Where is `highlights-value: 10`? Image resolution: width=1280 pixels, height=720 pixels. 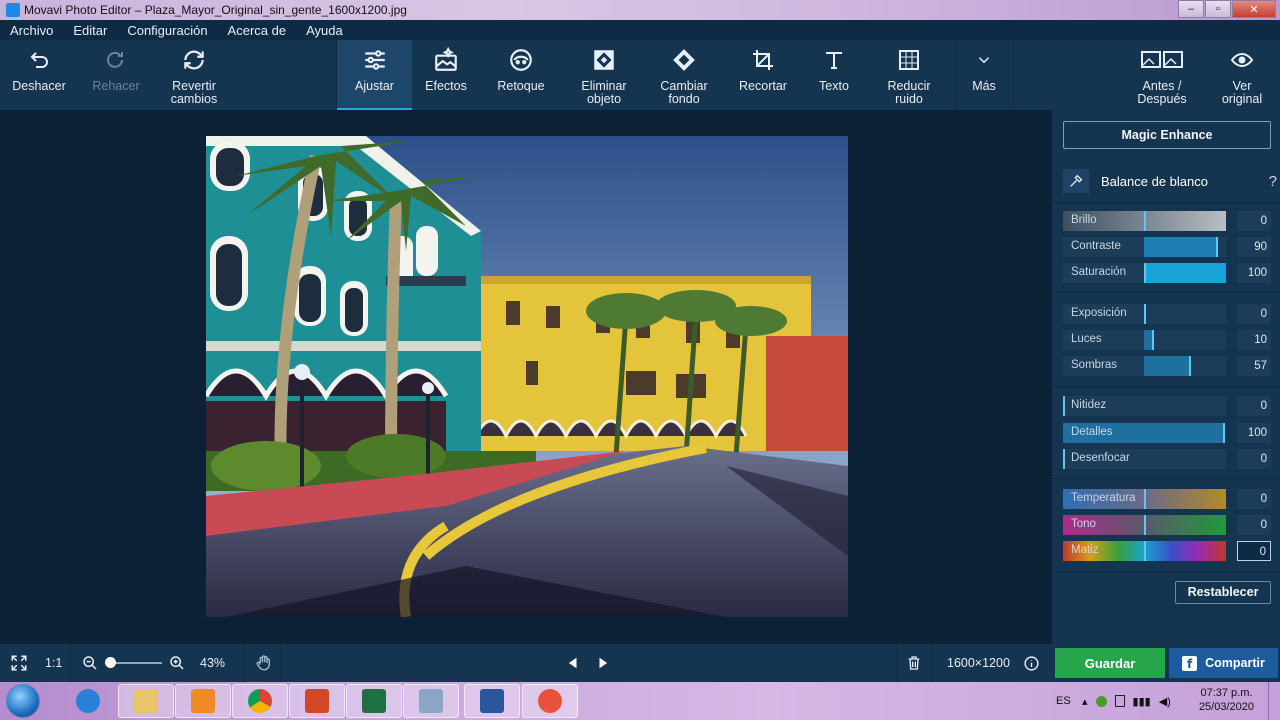
highlights-value: 10 is located at coordinates (1254, 340).